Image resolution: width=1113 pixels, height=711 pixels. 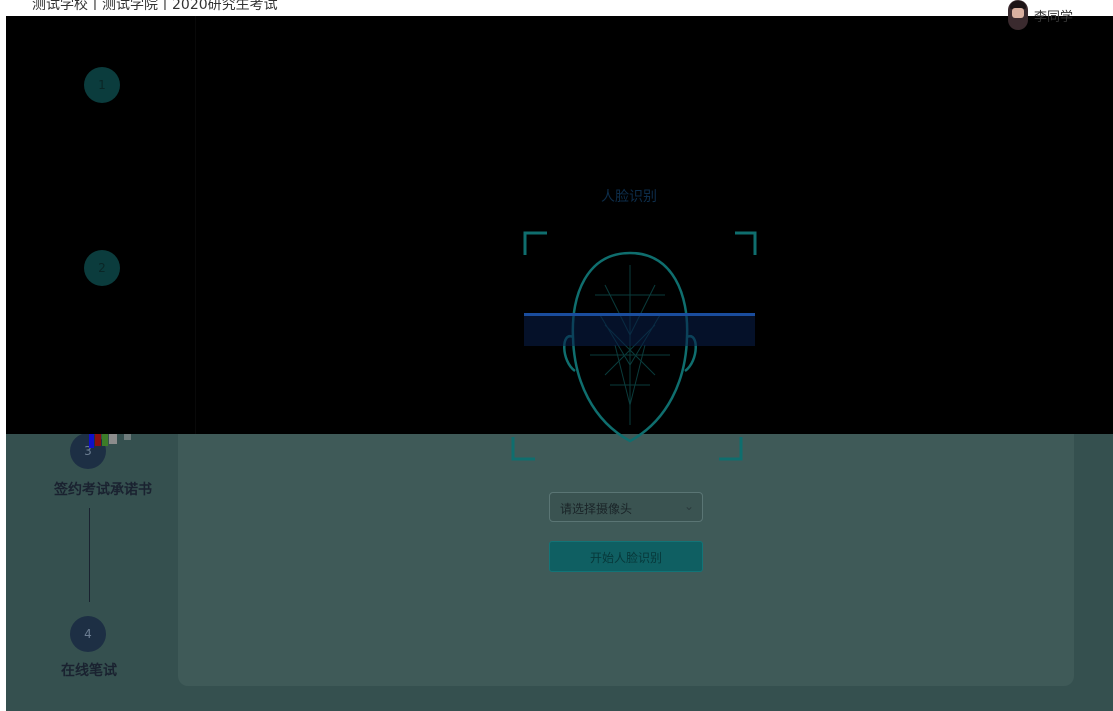 I want to click on frame-corner-bottom-right, so click(x=731, y=449).